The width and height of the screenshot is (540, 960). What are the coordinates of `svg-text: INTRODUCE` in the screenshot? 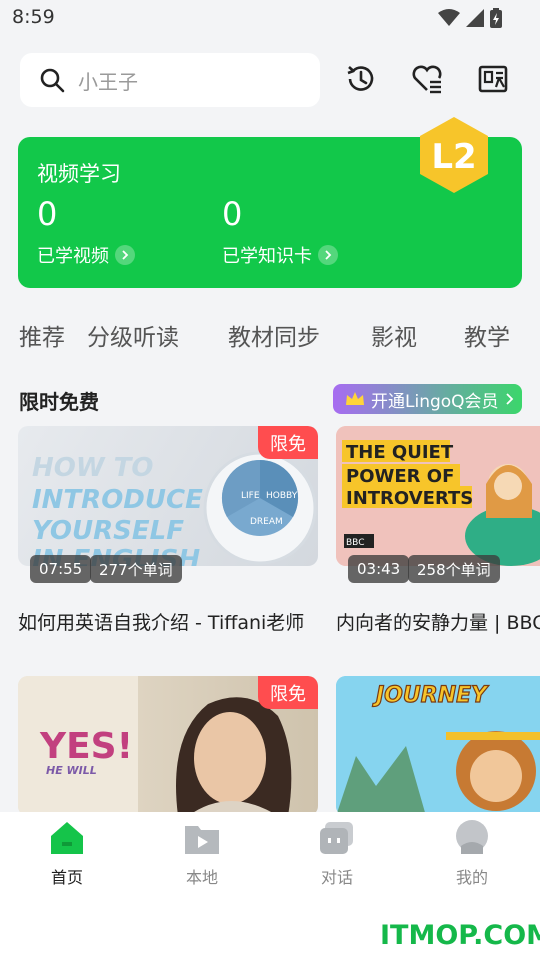 It's located at (117, 500).